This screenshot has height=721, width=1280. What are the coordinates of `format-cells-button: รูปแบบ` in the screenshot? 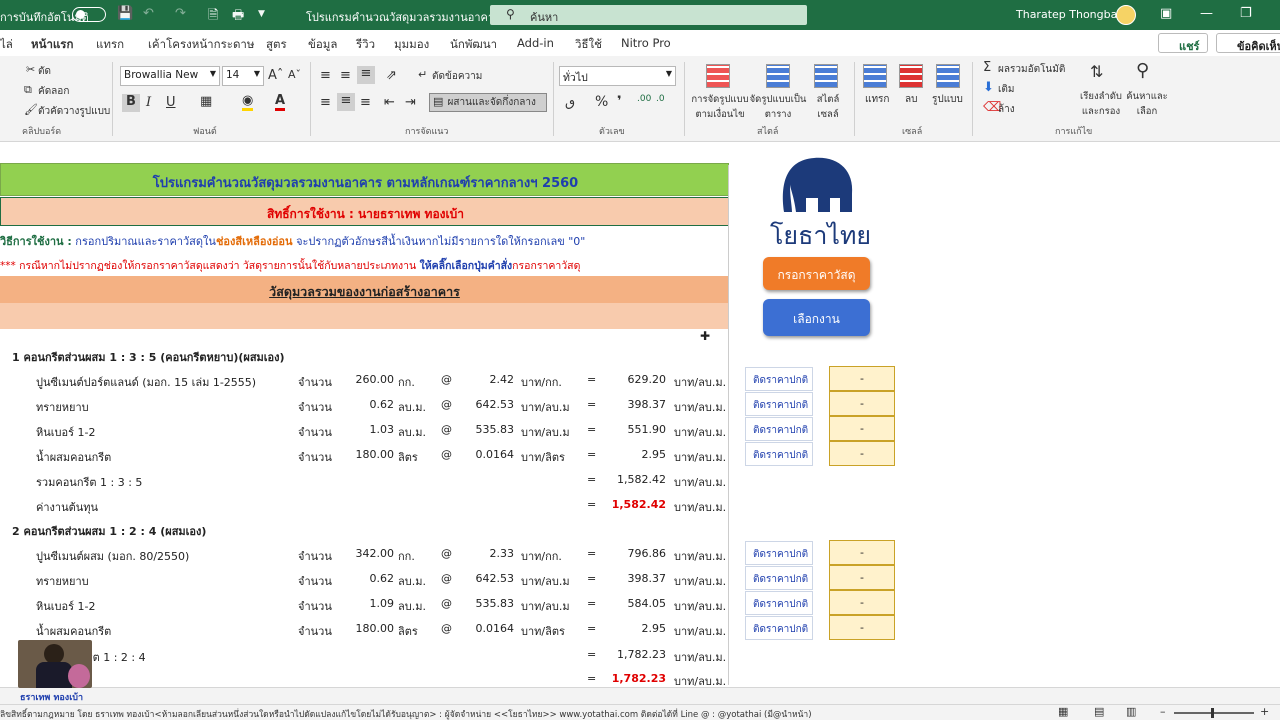 It's located at (947, 99).